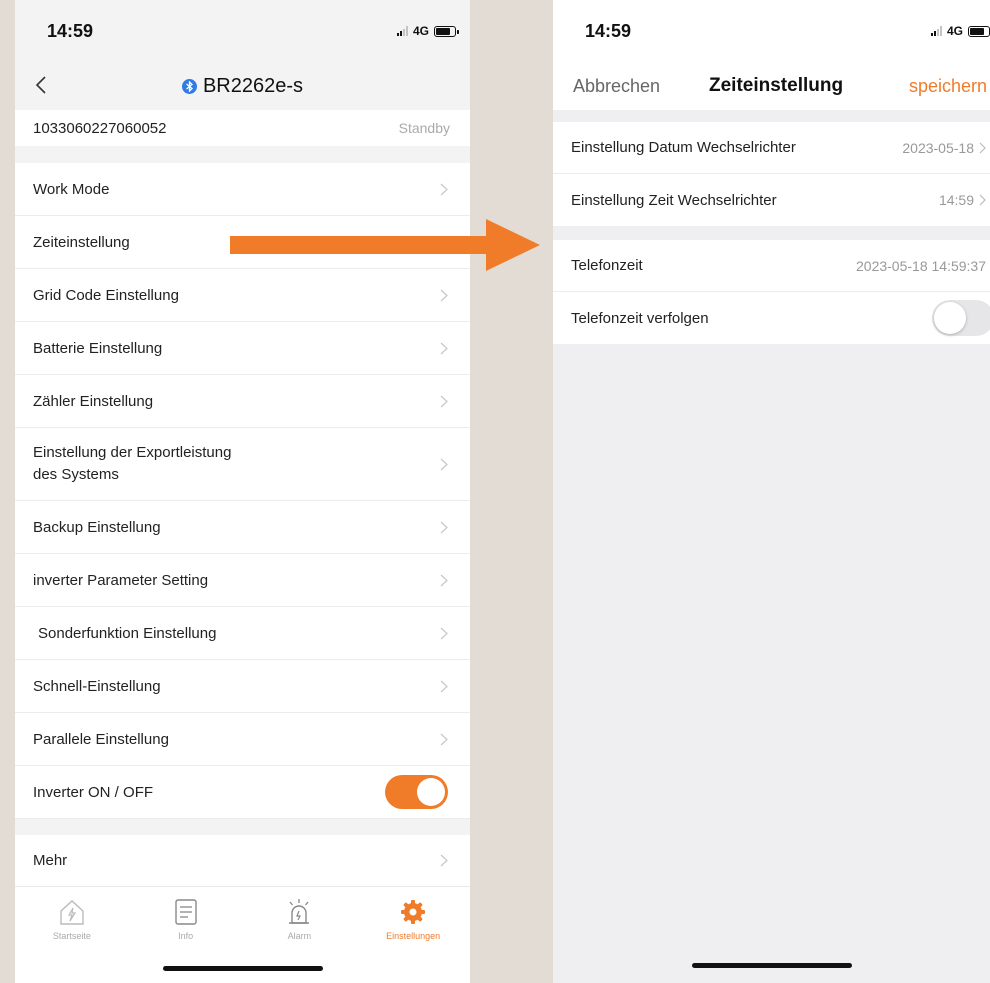 The image size is (990, 983). What do you see at coordinates (242, 792) in the screenshot?
I see `menu-item-inverter-on-off: Inverter ON / OFF` at bounding box center [242, 792].